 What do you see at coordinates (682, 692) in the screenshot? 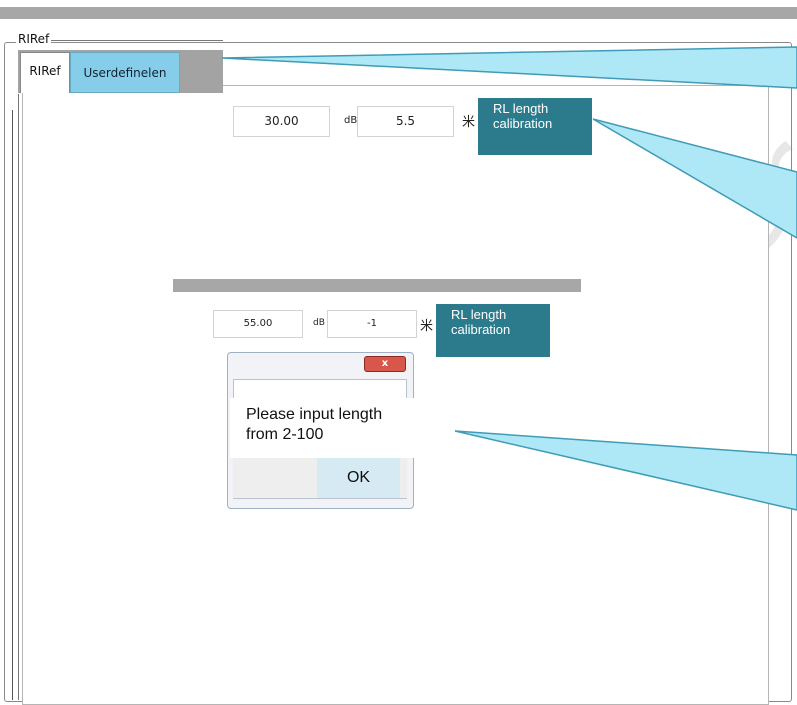
I see `bottom-white-patch` at bounding box center [682, 692].